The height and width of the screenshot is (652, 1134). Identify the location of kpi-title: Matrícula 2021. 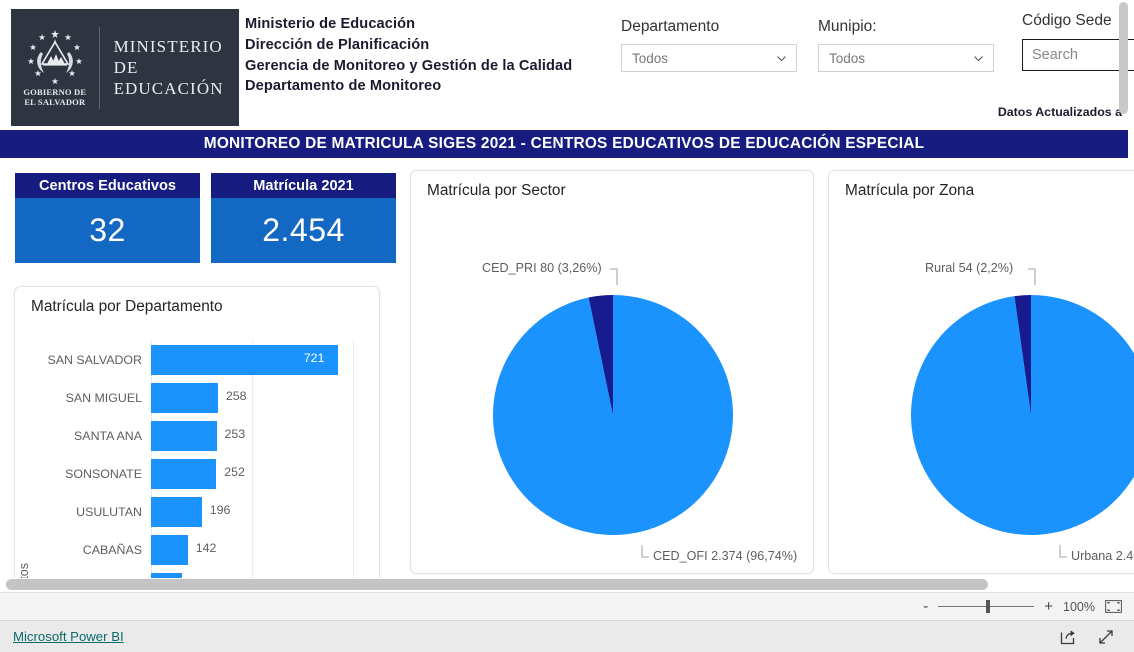
(303, 185).